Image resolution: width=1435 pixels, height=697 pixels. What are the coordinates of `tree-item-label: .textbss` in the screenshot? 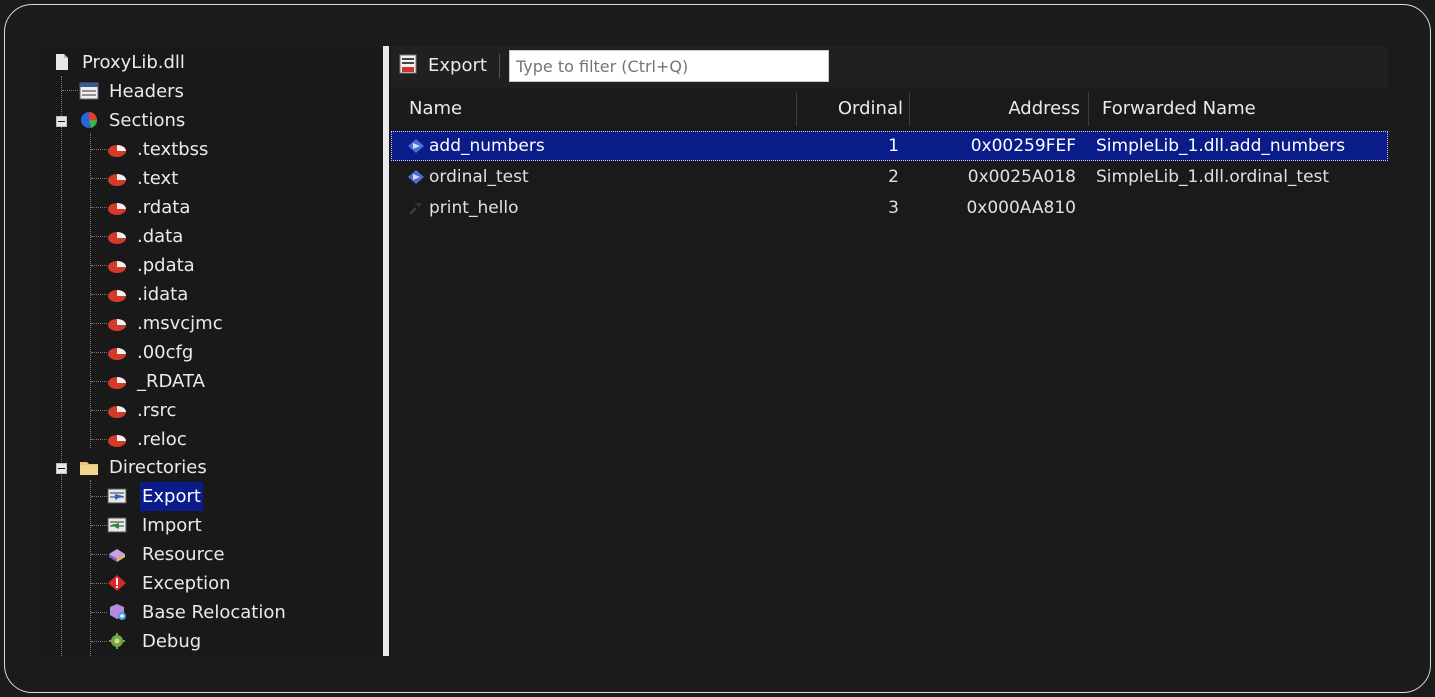 It's located at (173, 149).